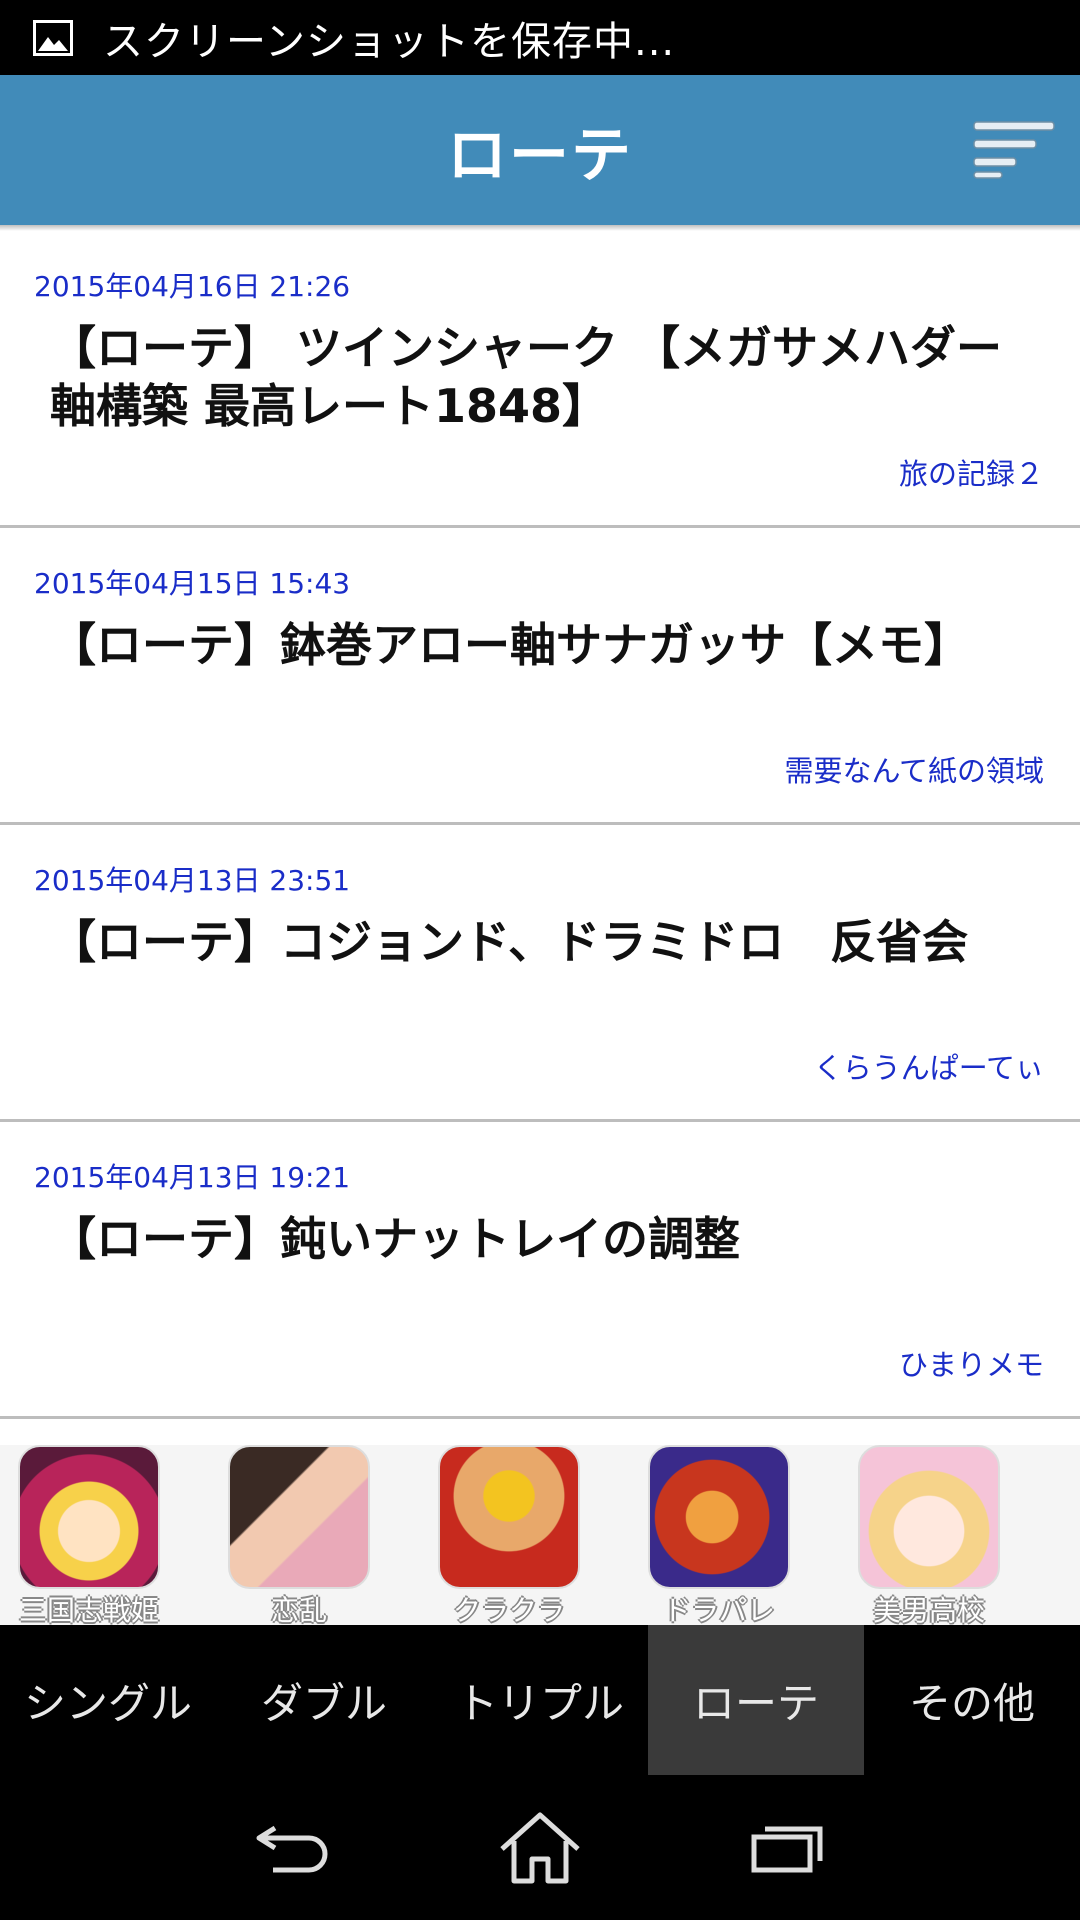 The image size is (1080, 1920). What do you see at coordinates (530, 942) in the screenshot?
I see `article-title: 【ローテ】コジョンド、ドラミドロ 反省会` at bounding box center [530, 942].